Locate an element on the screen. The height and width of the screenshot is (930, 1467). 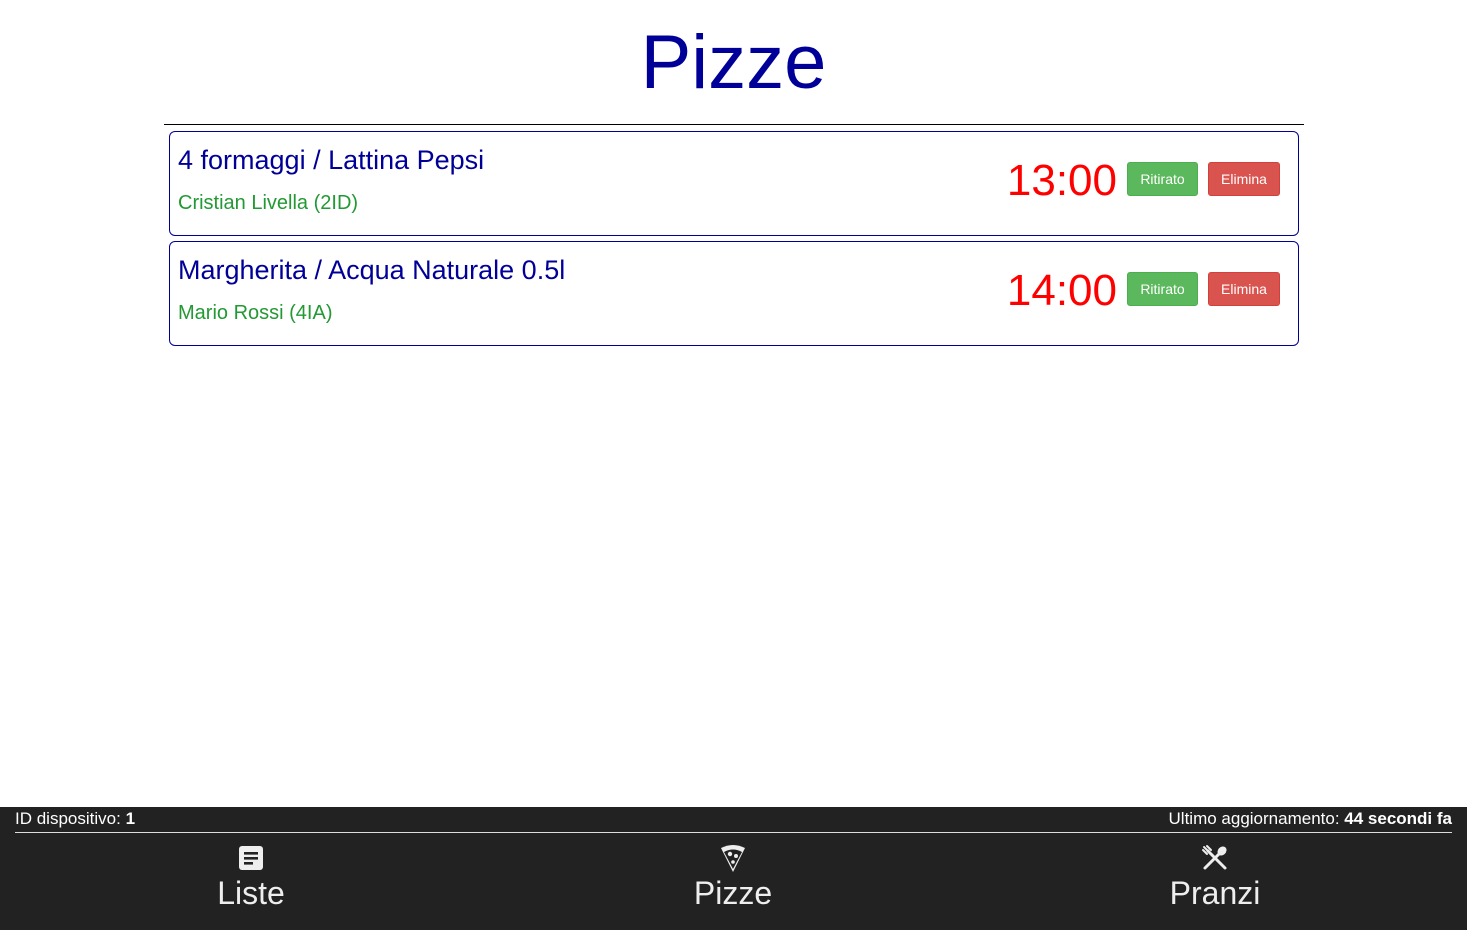
last-update-label: Ultimo aggiornamento: is located at coordinates (1254, 818).